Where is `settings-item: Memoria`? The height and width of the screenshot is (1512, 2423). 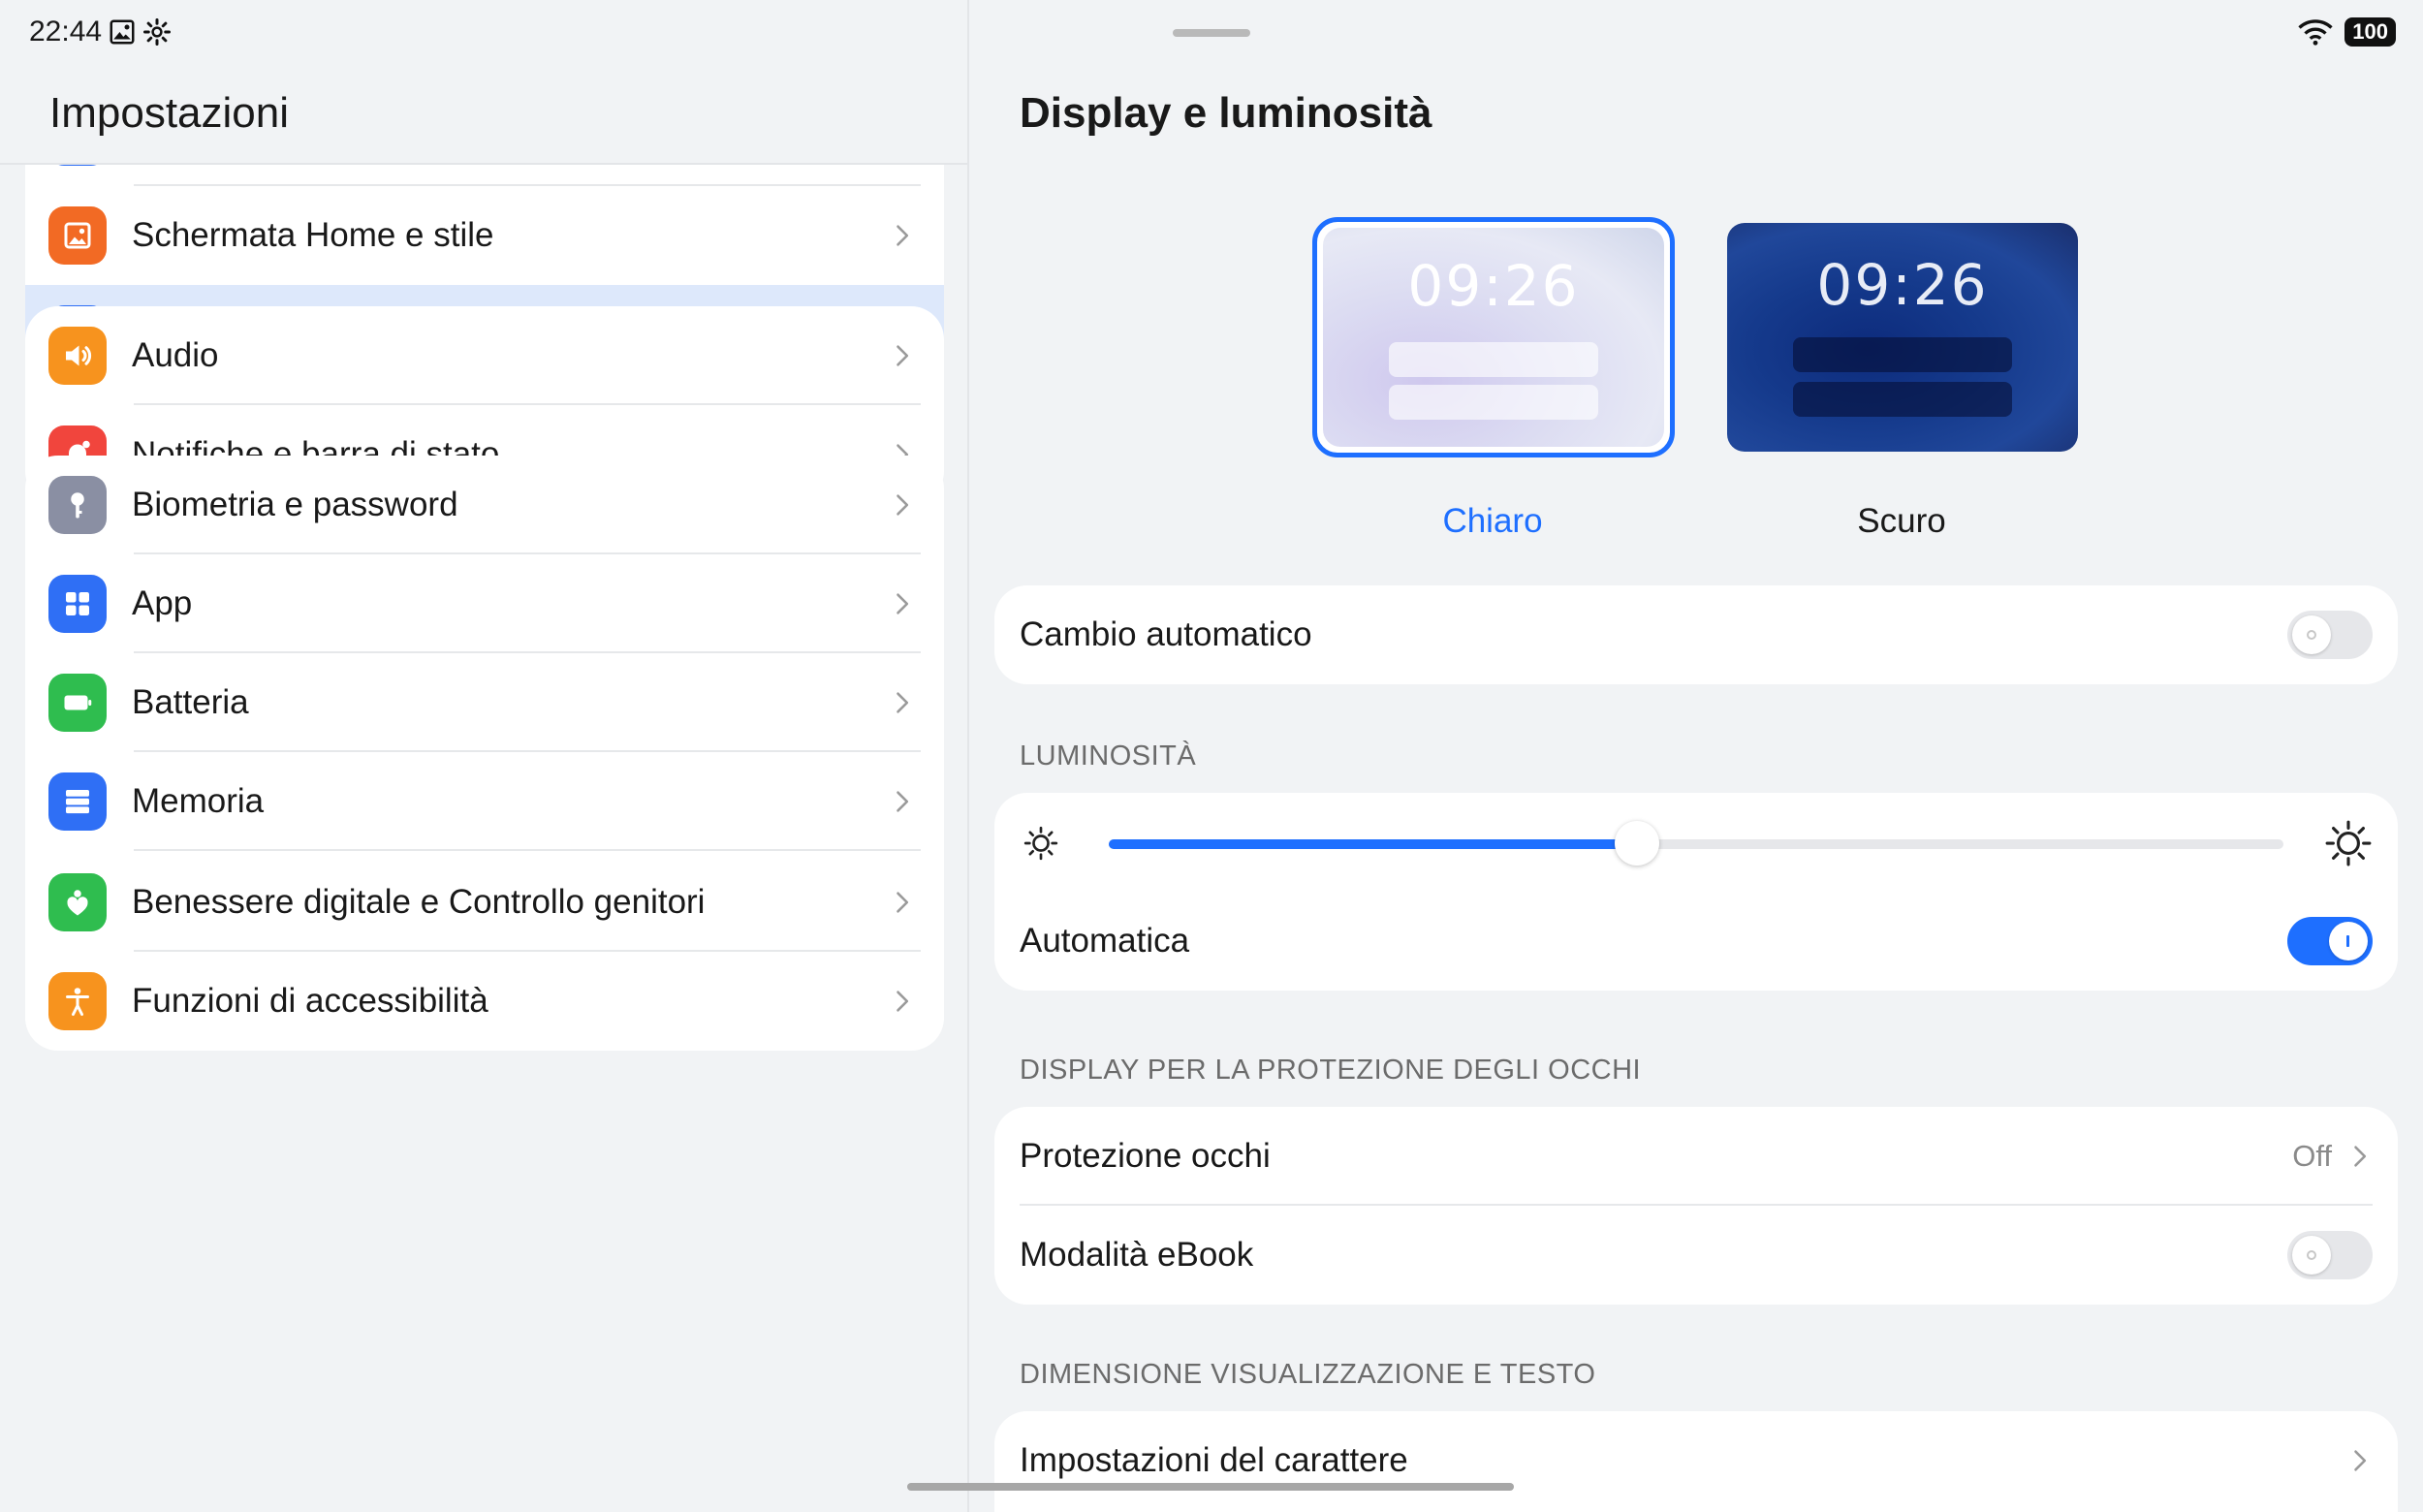
settings-item: Memoria is located at coordinates (484, 802).